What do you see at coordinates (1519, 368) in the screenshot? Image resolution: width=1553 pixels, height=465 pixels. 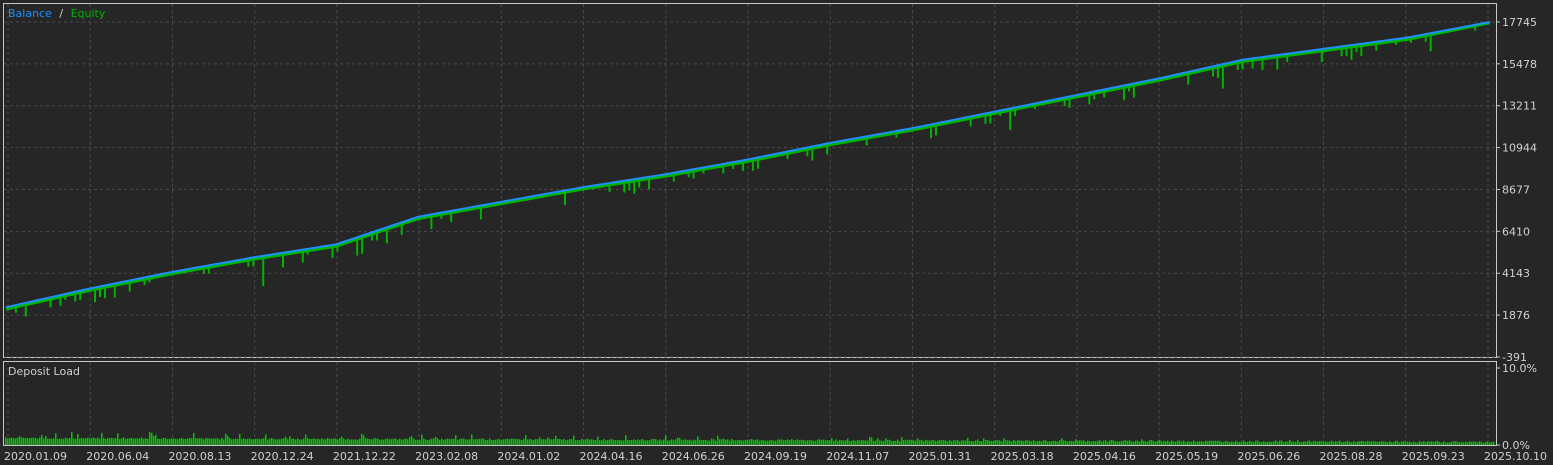 I see `deposit-y-tick-label: 10.0%` at bounding box center [1519, 368].